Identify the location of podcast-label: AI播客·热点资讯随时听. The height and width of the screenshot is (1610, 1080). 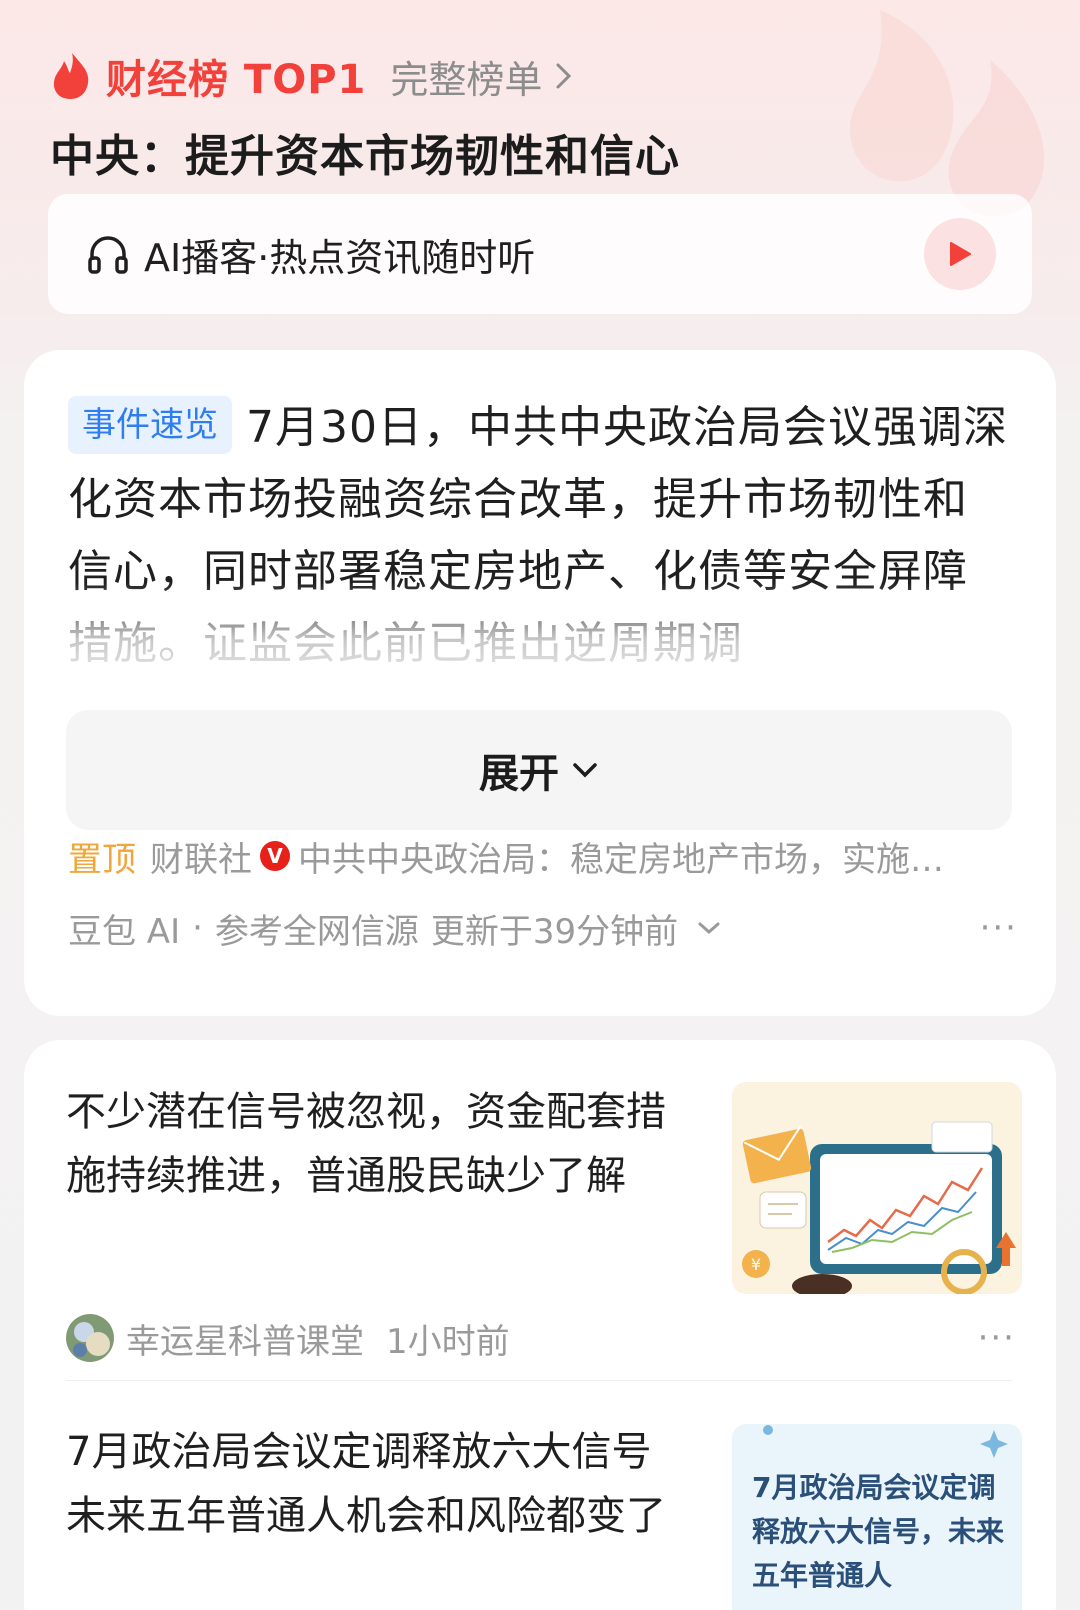
(340, 257).